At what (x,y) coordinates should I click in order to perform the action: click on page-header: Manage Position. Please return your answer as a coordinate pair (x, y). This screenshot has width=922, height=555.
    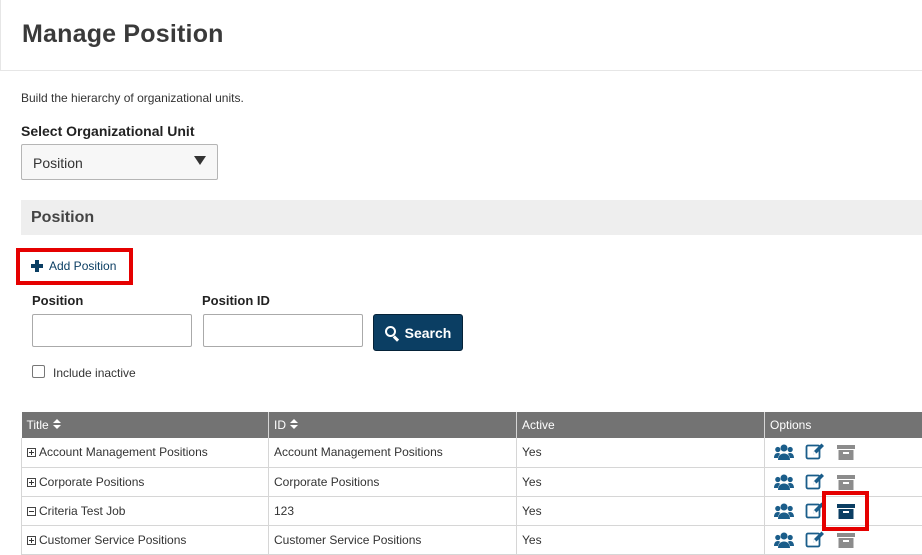
    Looking at the image, I should click on (461, 35).